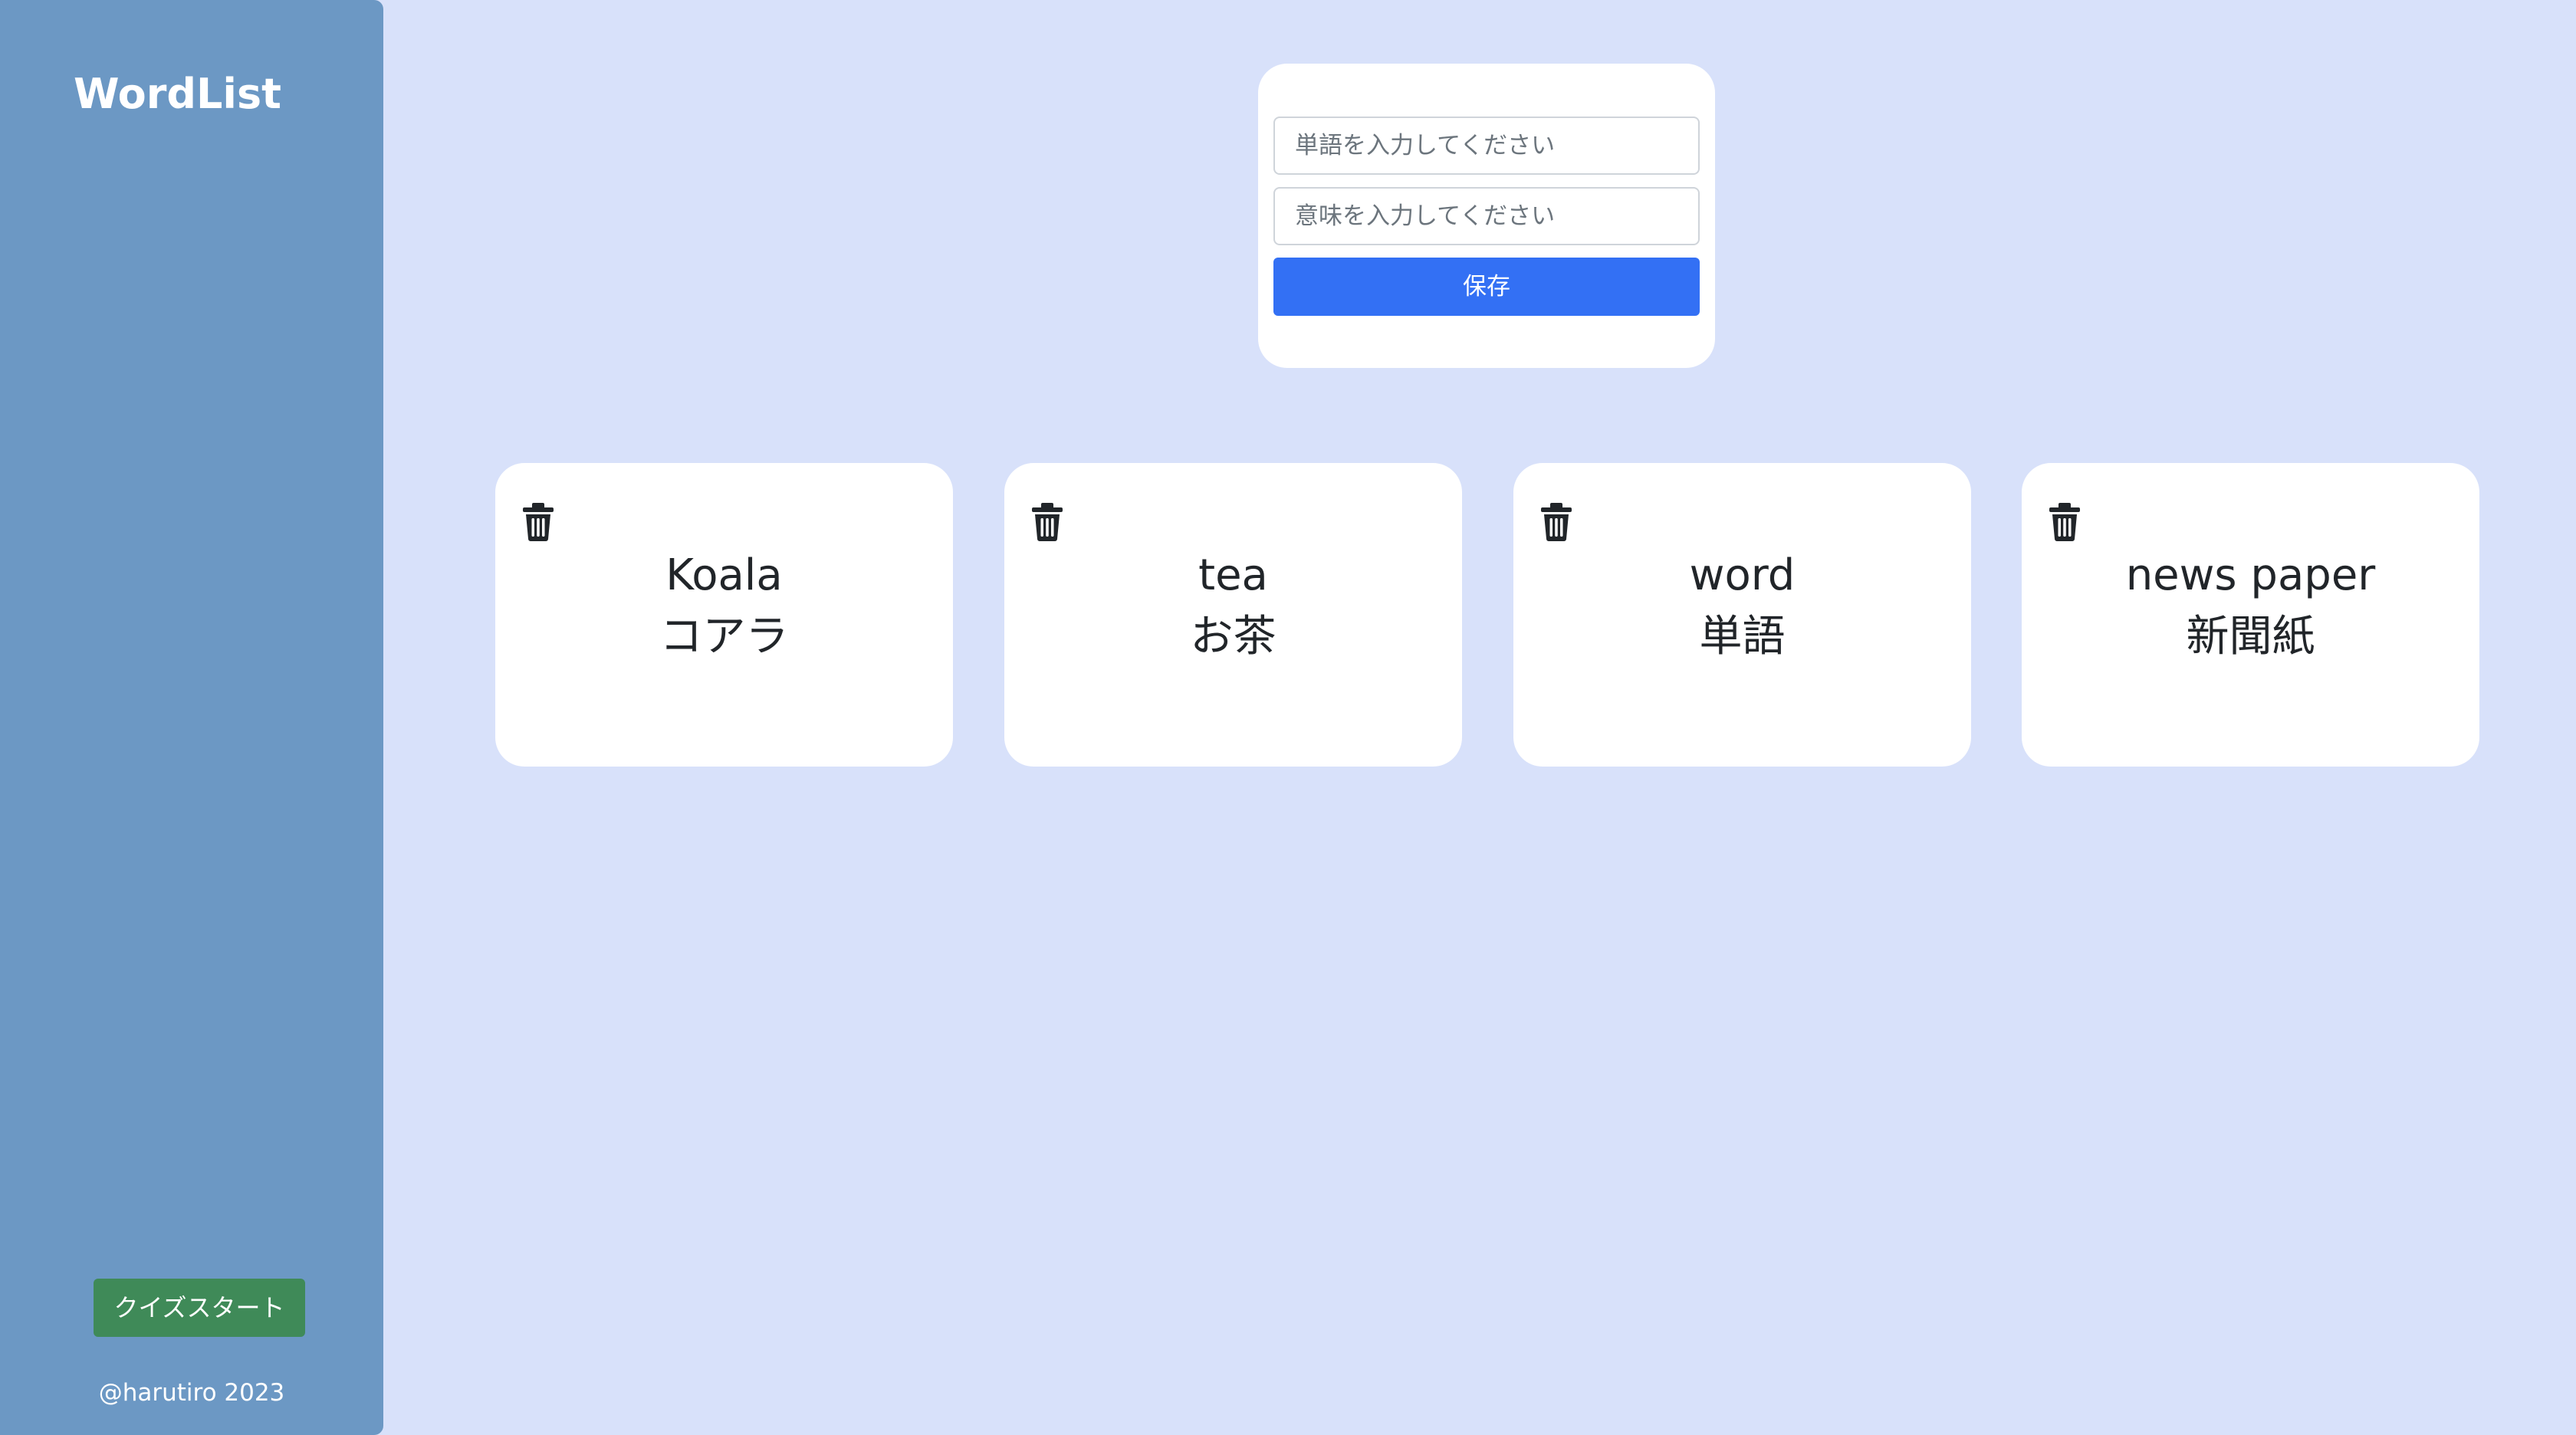 Image resolution: width=2576 pixels, height=1435 pixels. I want to click on word-card: tea お茶, so click(1233, 615).